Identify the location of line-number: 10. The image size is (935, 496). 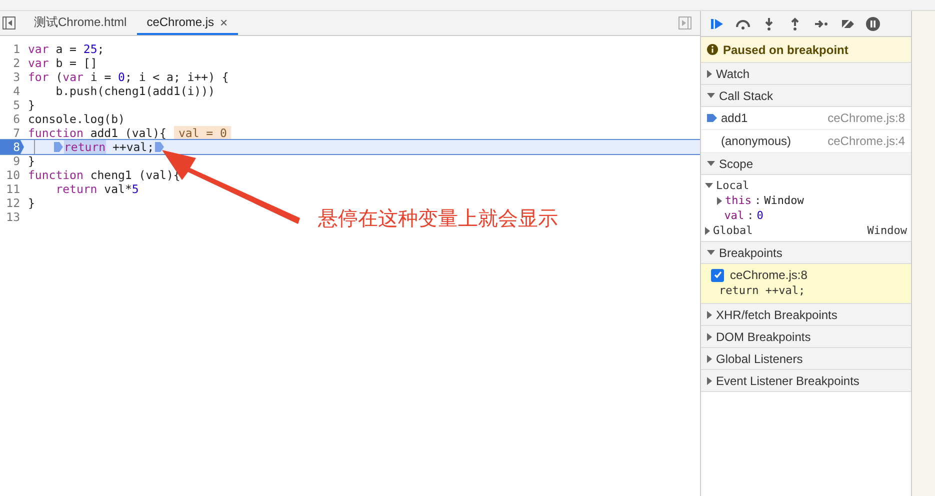
(13, 175).